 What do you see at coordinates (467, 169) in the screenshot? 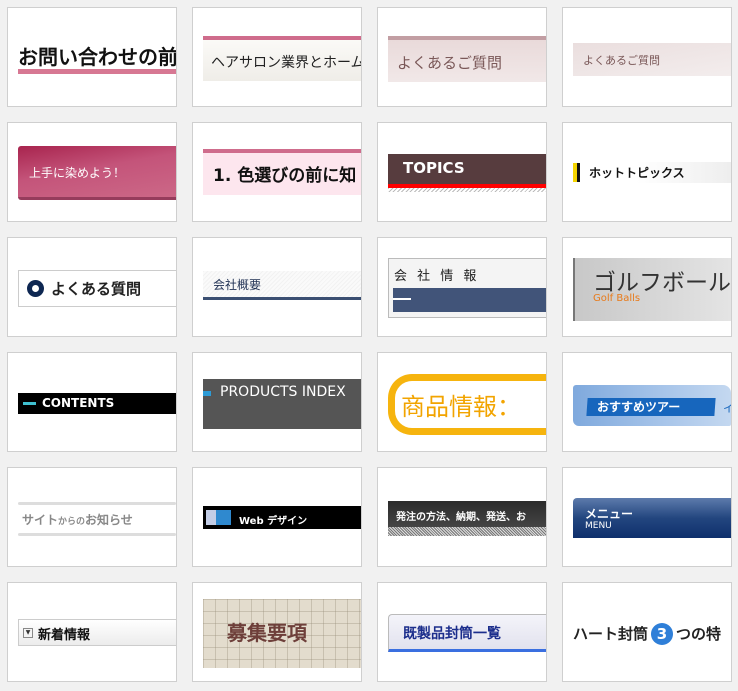
I see `heading-text: TOPICS` at bounding box center [467, 169].